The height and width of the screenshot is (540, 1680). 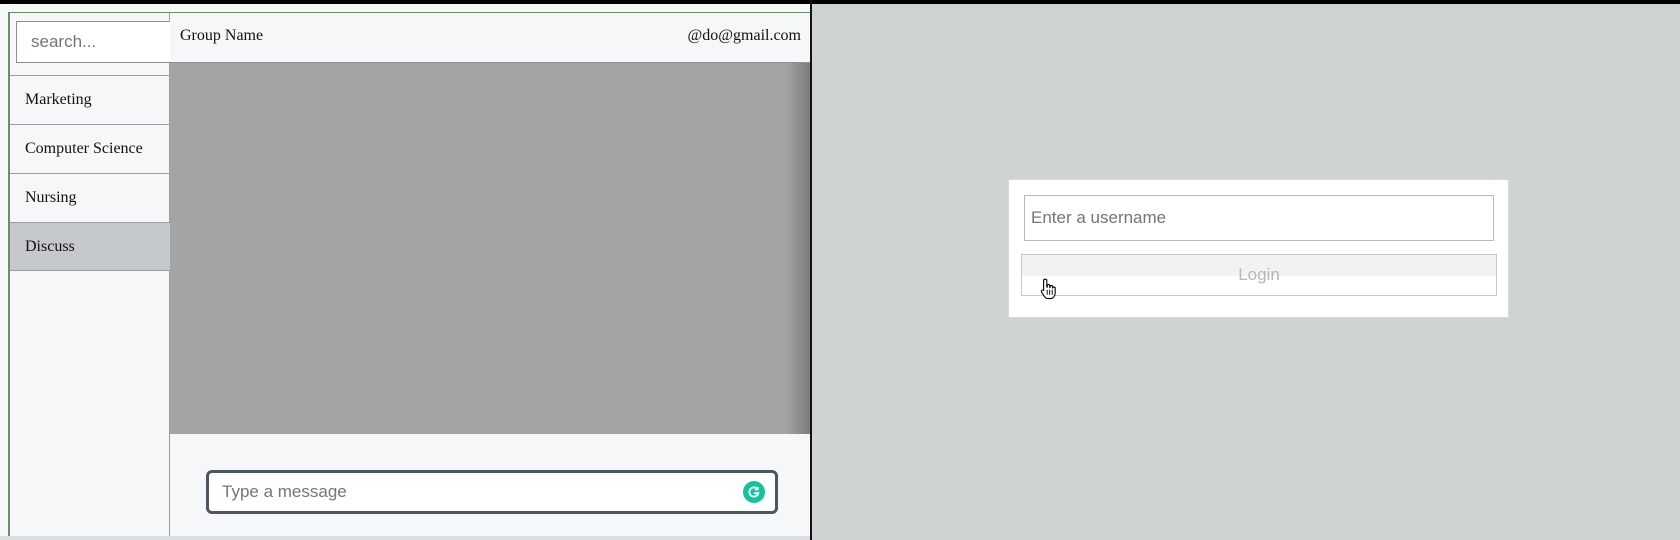 I want to click on grammarly-icon, so click(x=754, y=492).